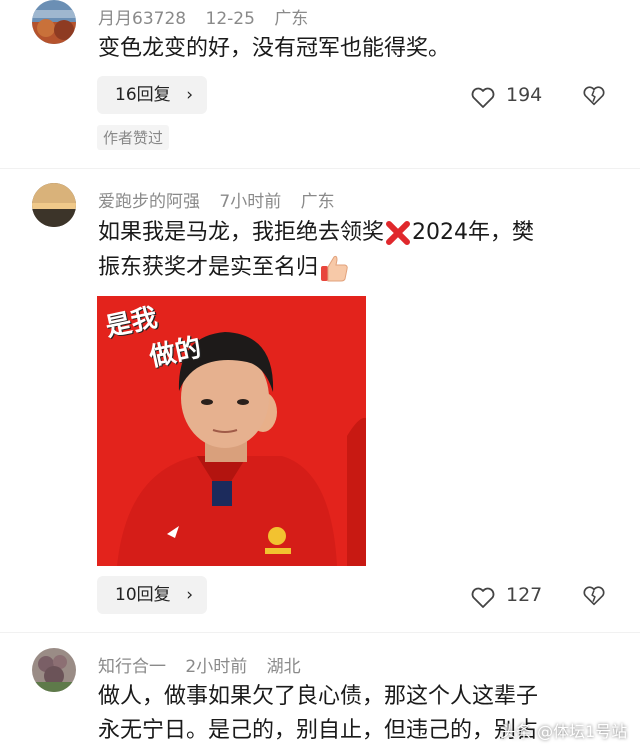 This screenshot has height=753, width=640. I want to click on comment-meta: 爱跑步的阿强 7小时前 广东, so click(223, 199).